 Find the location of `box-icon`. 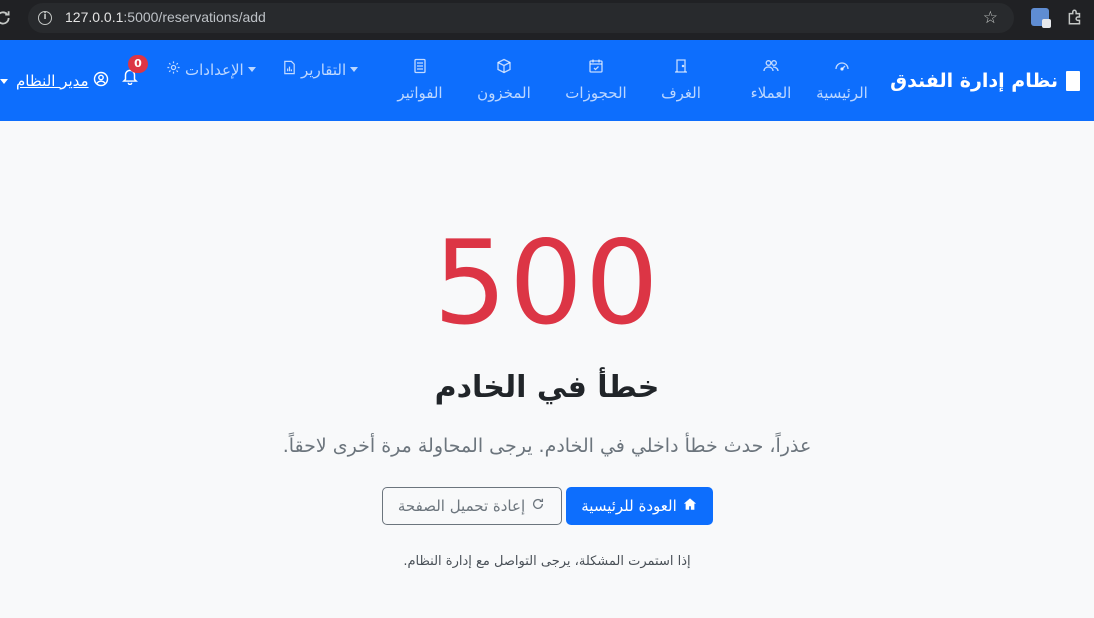

box-icon is located at coordinates (504, 68).